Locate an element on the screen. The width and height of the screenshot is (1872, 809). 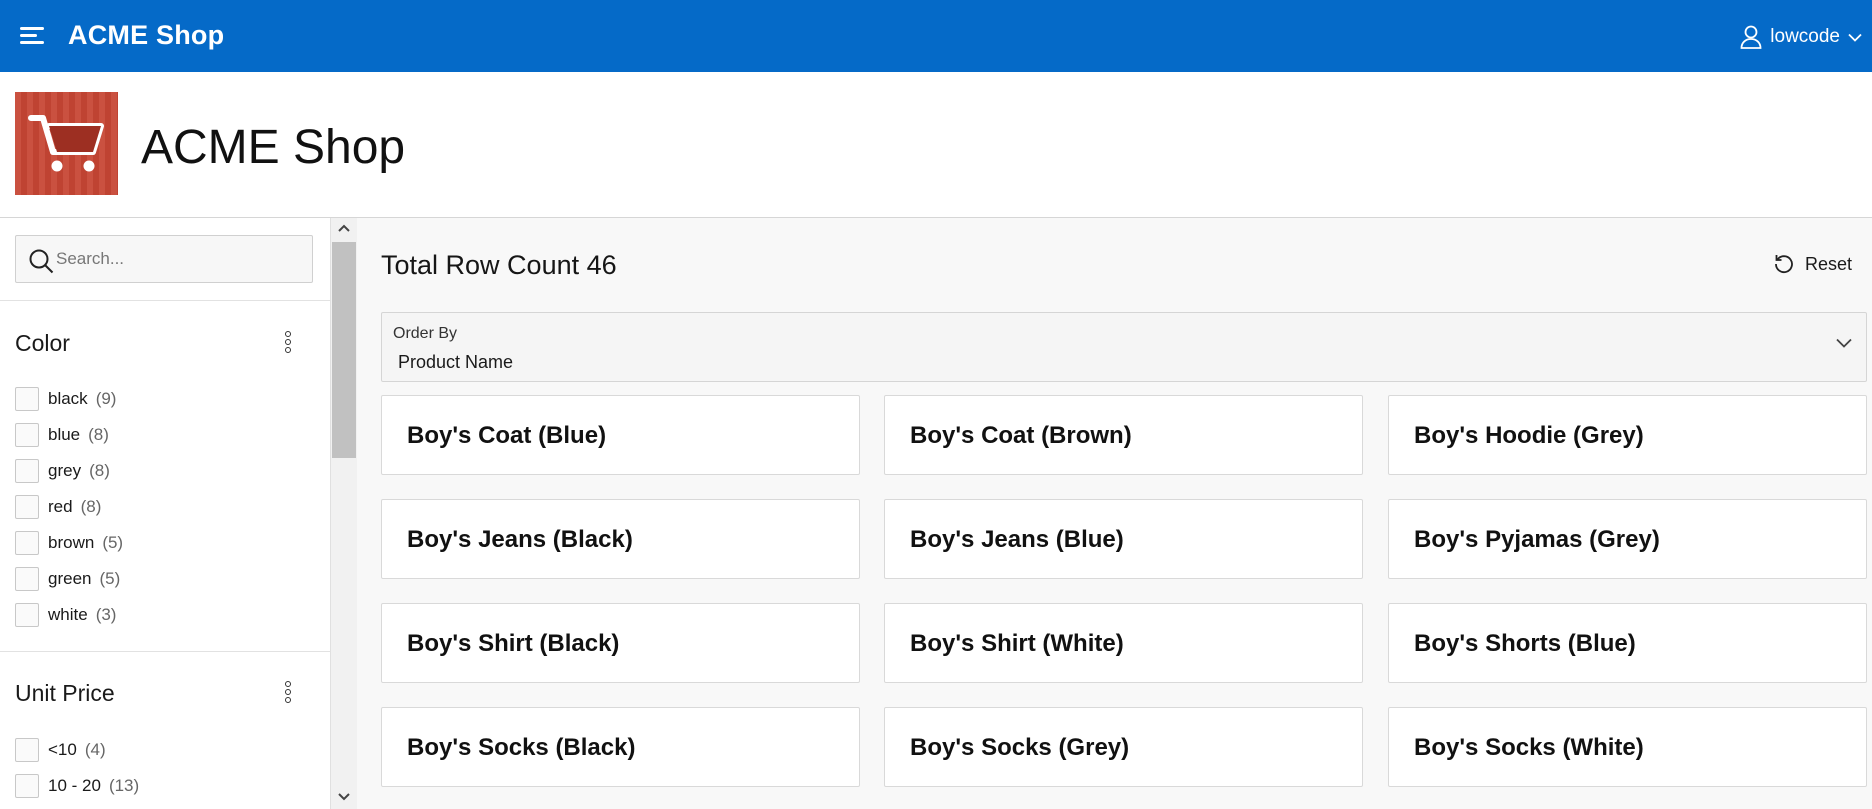
user-icon is located at coordinates (1751, 37).